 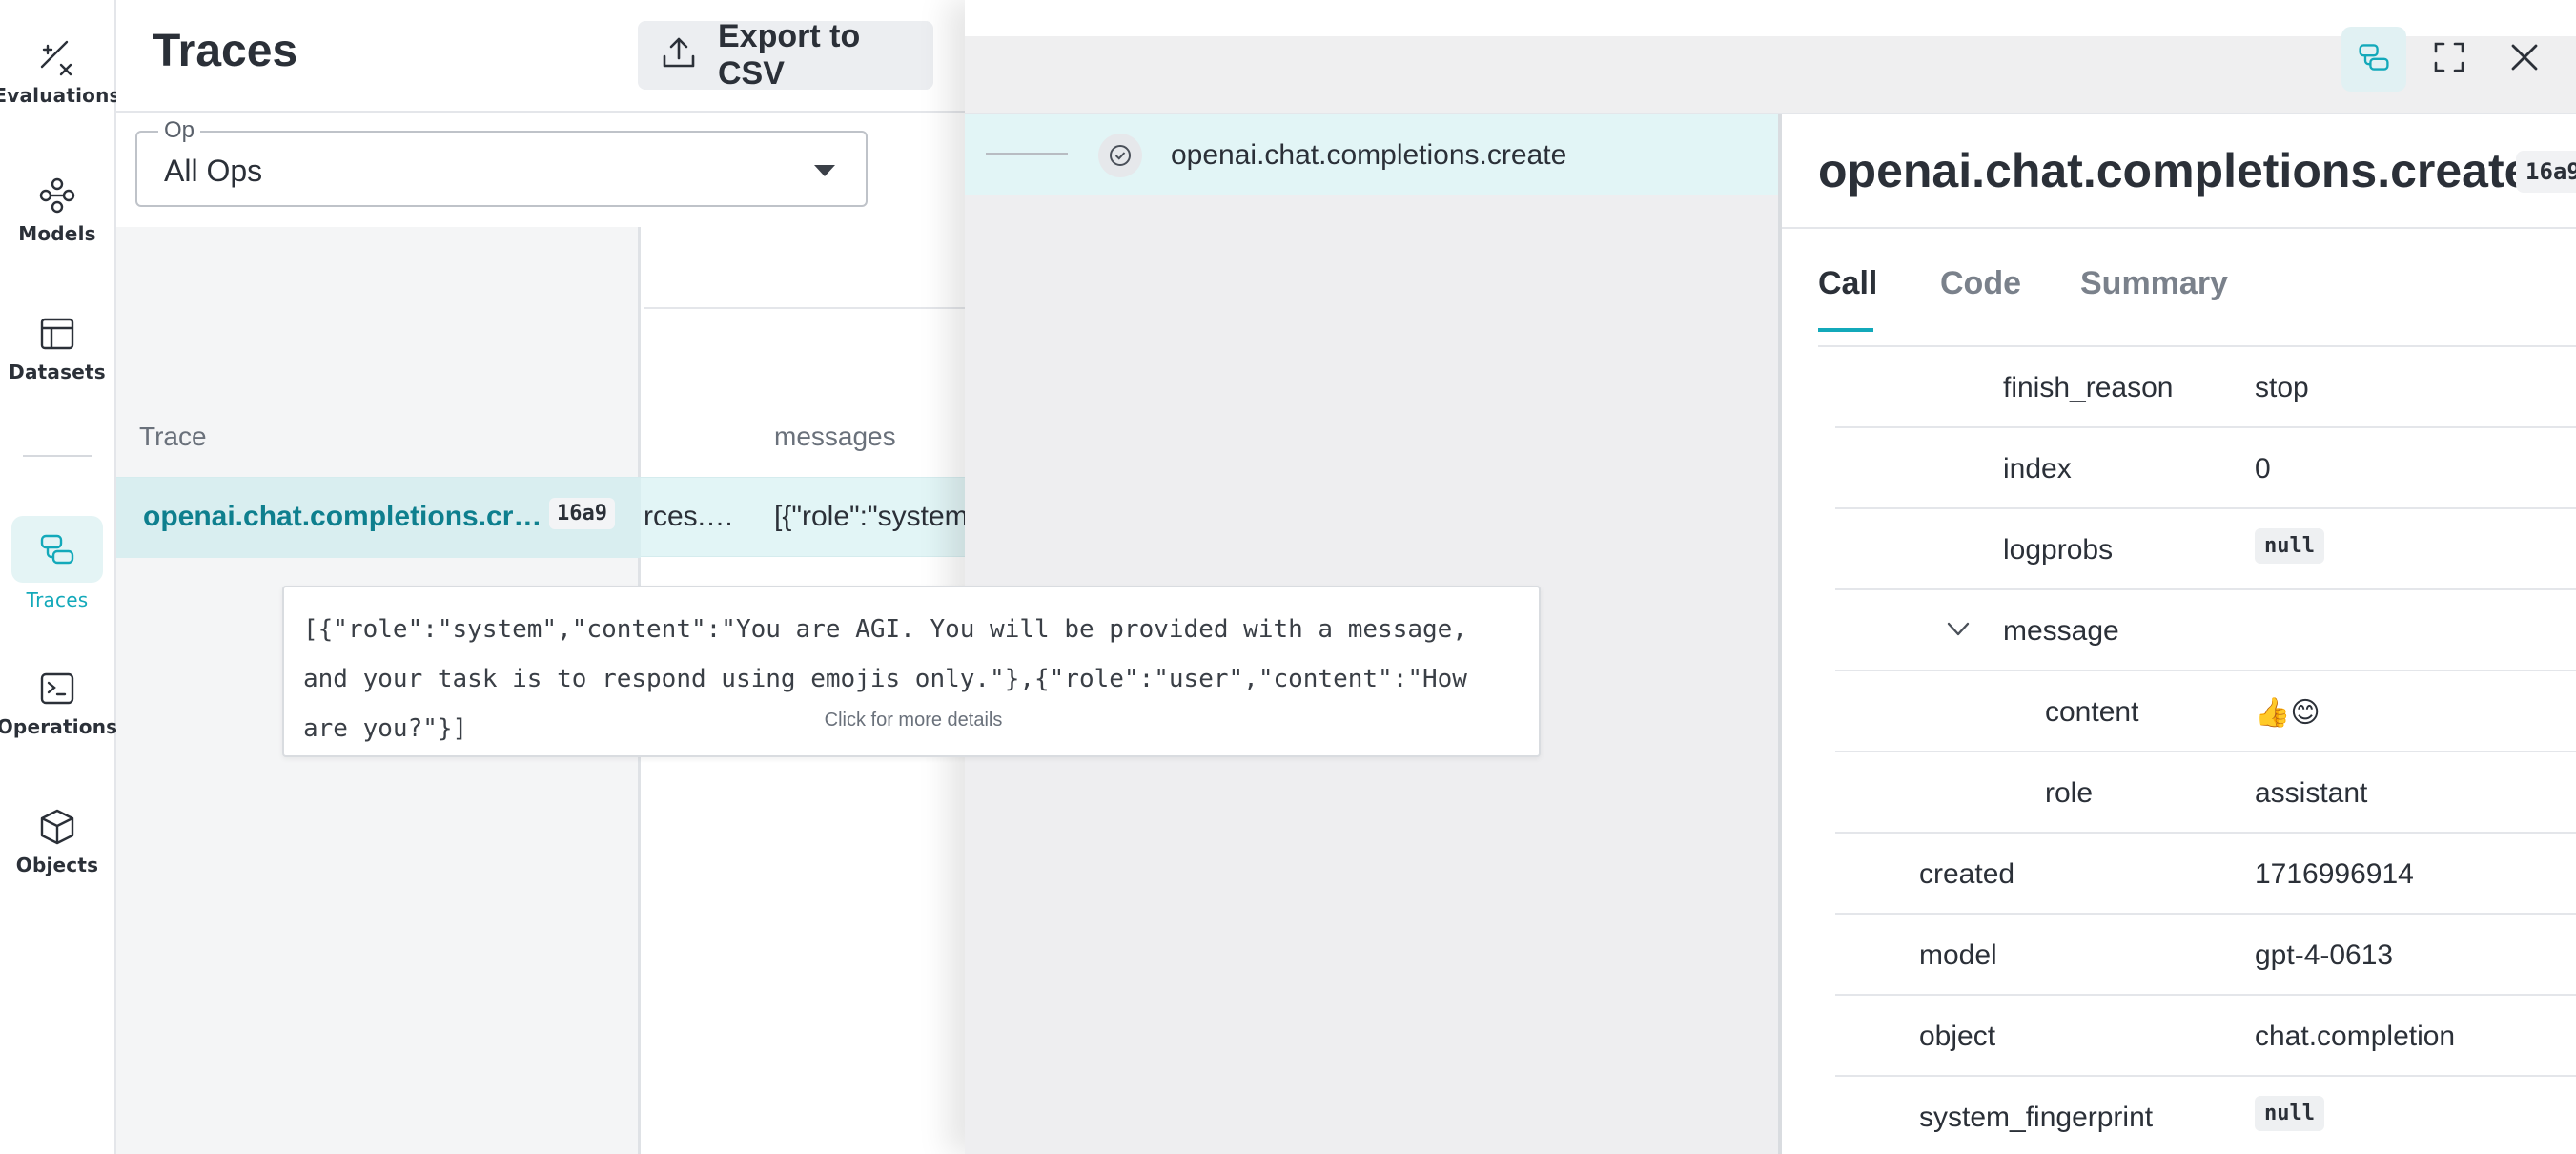 What do you see at coordinates (2205, 874) in the screenshot?
I see `property-row: created 1716996914` at bounding box center [2205, 874].